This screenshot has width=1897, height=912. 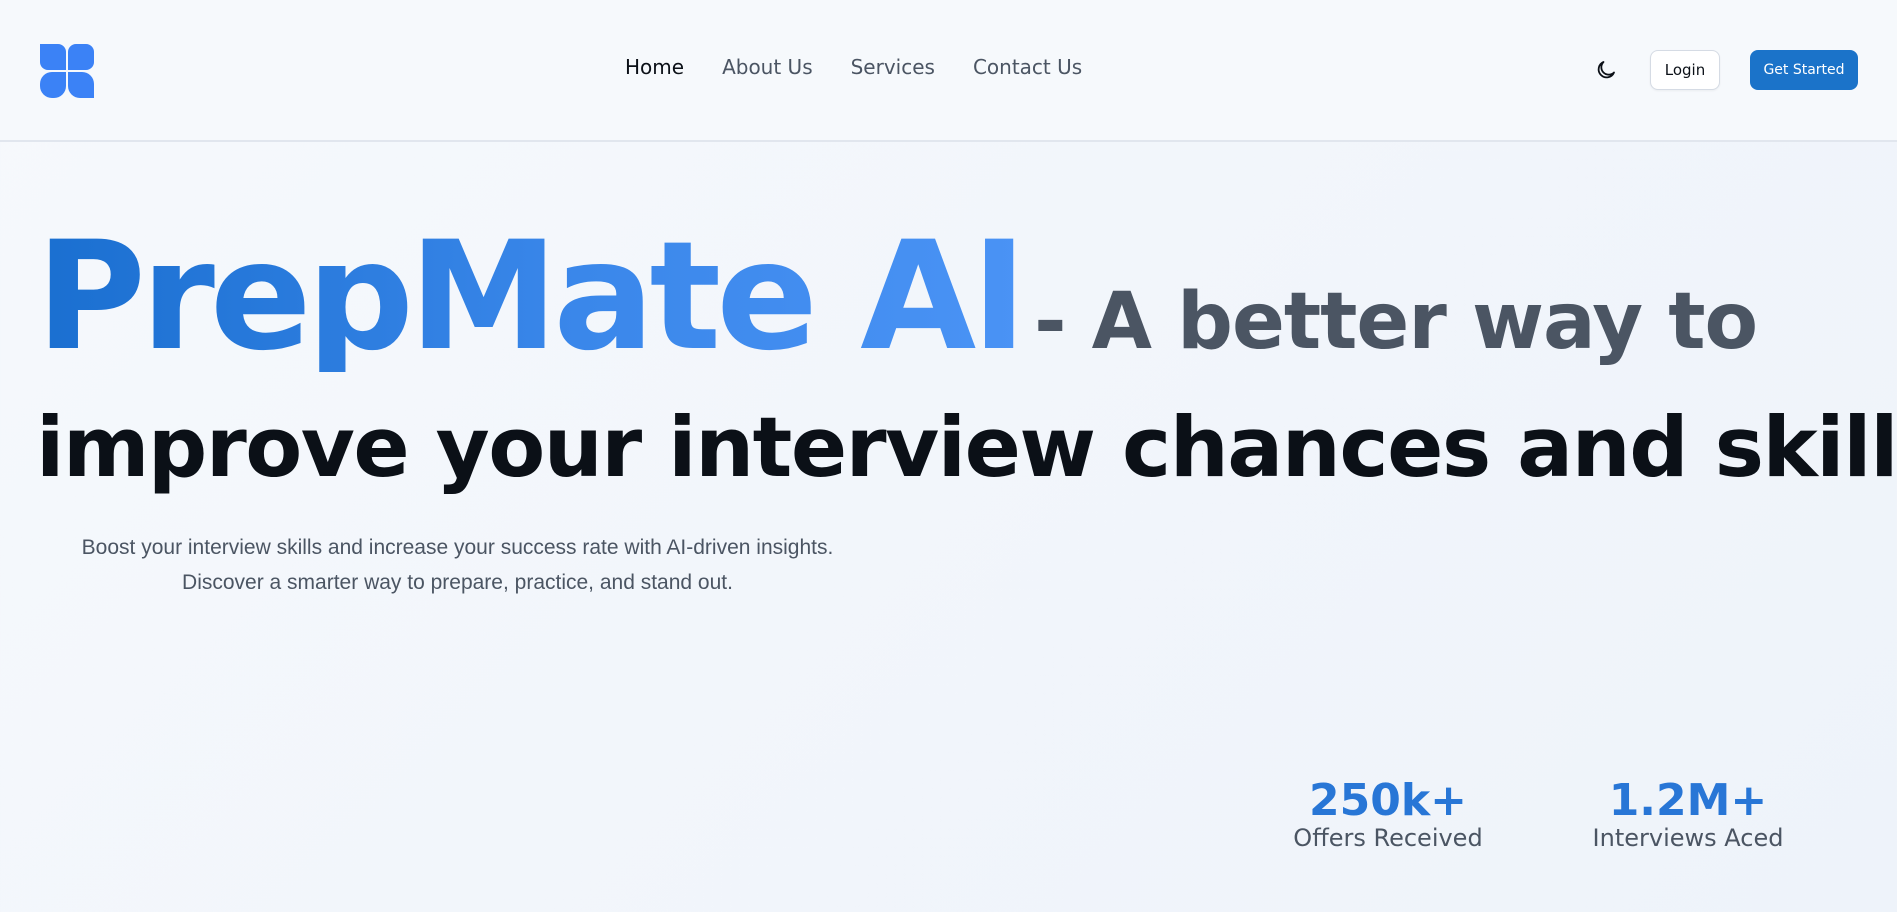 What do you see at coordinates (1688, 800) in the screenshot?
I see `stat-value: 1.2M+` at bounding box center [1688, 800].